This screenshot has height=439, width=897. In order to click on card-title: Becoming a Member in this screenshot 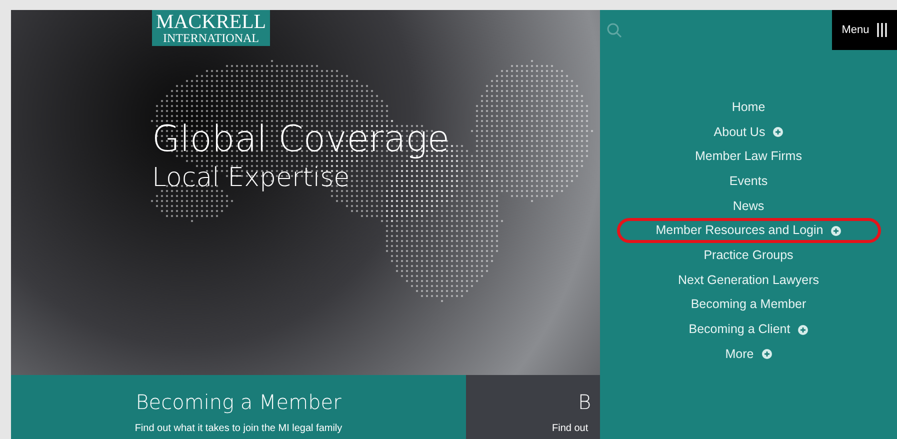, I will do `click(239, 402)`.